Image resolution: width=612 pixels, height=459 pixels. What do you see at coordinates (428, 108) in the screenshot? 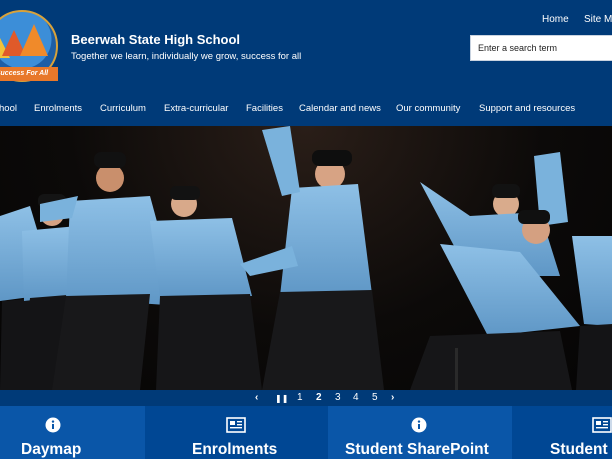
I see `nav-item-our-community: Our community` at bounding box center [428, 108].